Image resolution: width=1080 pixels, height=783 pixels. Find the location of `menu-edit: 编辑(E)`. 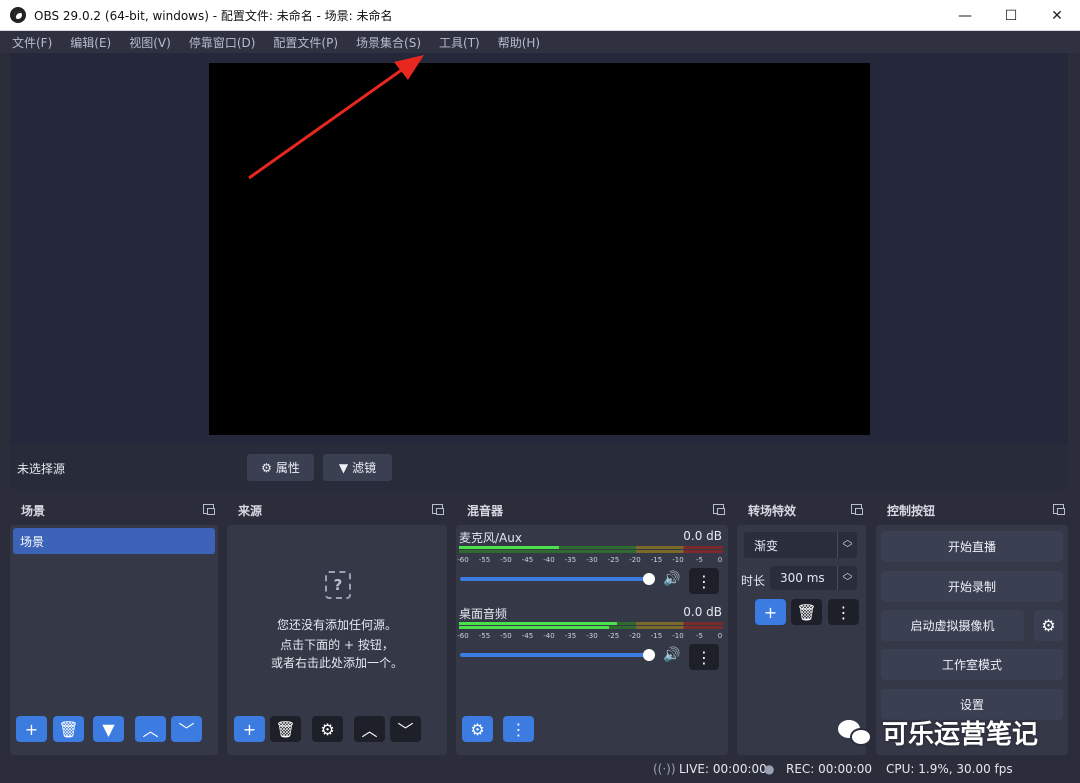

menu-edit: 编辑(E) is located at coordinates (90, 42).